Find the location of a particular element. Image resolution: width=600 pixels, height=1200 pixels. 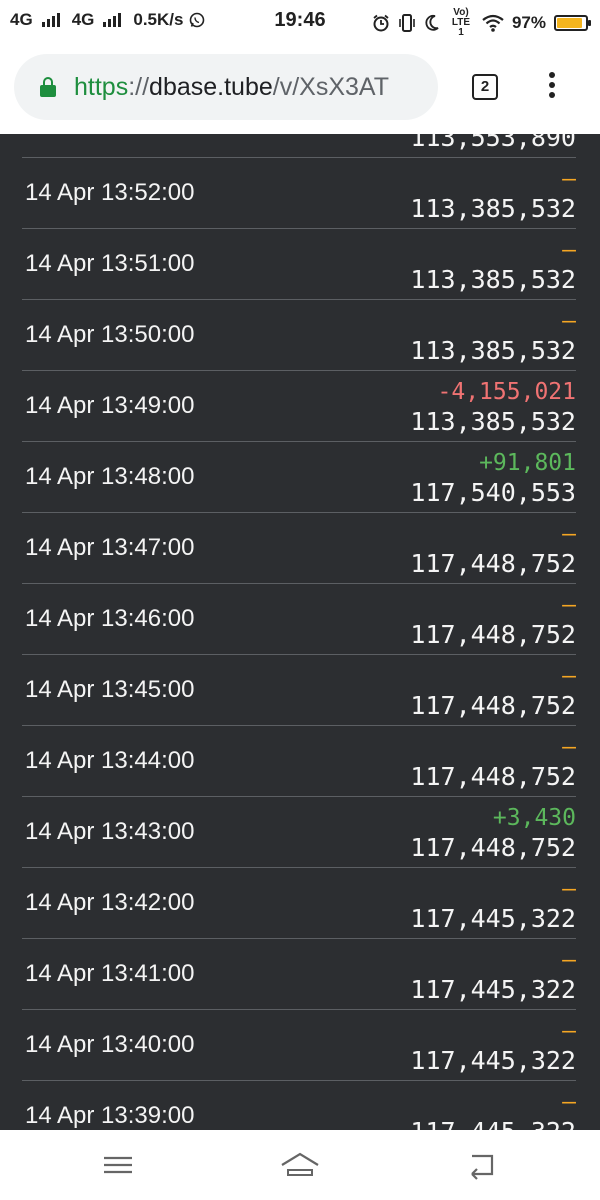

url-scheme: https is located at coordinates (101, 86).